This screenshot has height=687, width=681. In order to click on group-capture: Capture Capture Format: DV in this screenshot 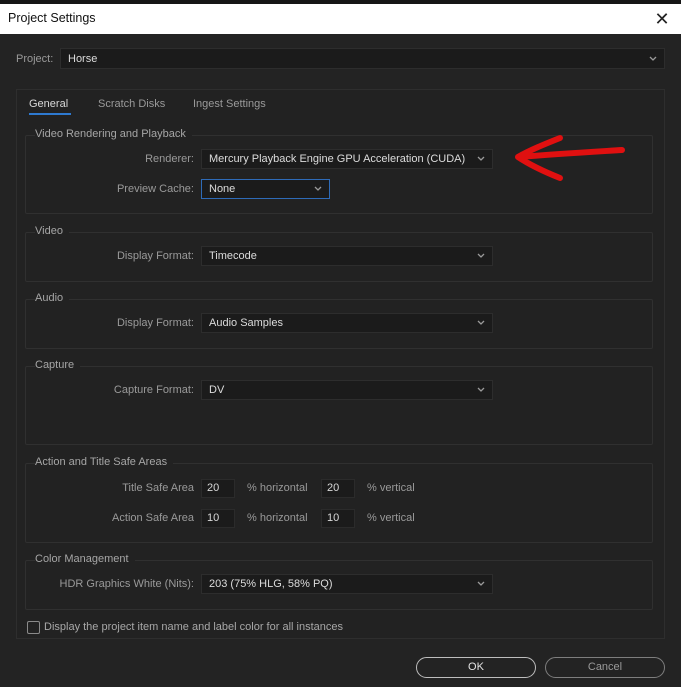, I will do `click(339, 402)`.